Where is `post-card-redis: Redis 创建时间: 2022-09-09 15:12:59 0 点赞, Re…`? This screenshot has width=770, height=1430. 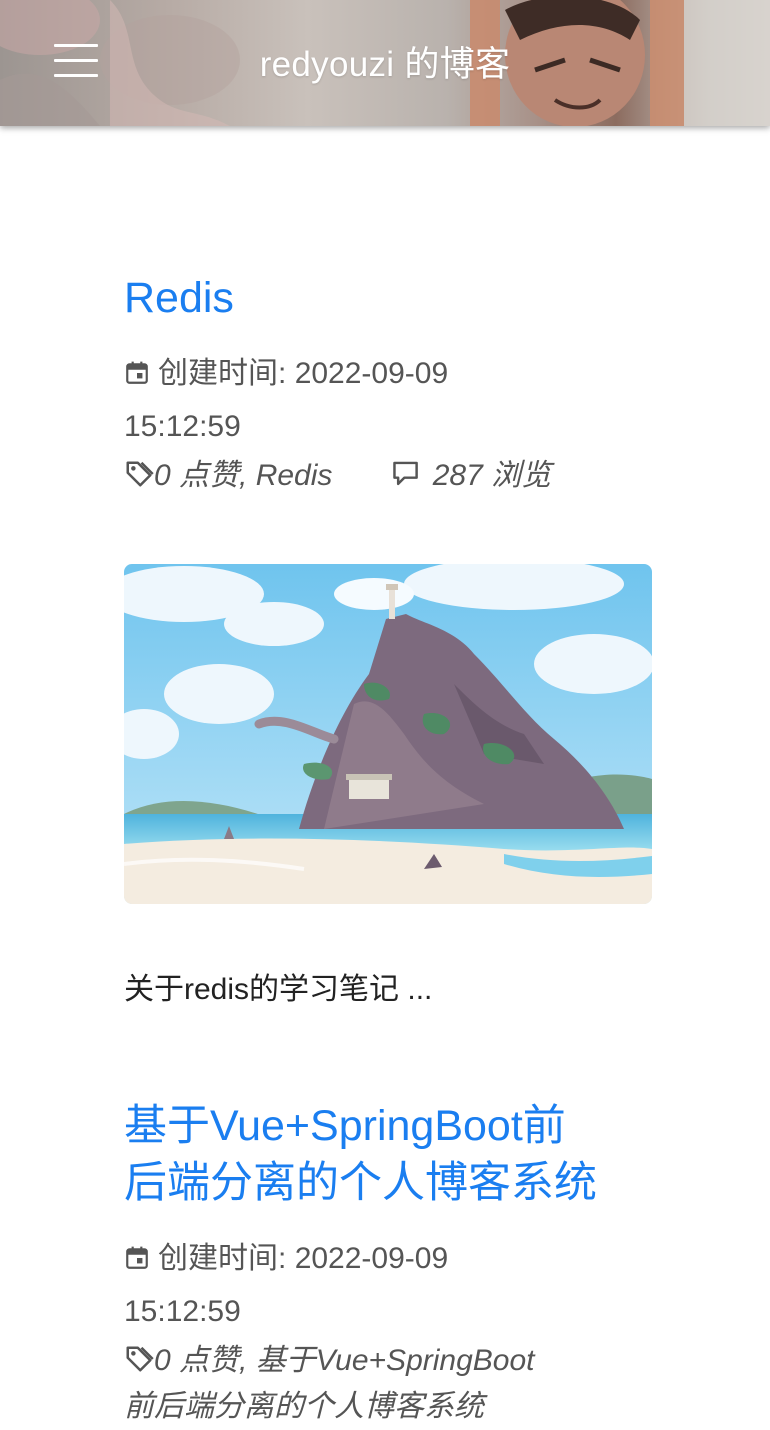 post-card-redis: Redis 创建时间: 2022-09-09 15:12:59 0 点赞, Re… is located at coordinates (388, 384).